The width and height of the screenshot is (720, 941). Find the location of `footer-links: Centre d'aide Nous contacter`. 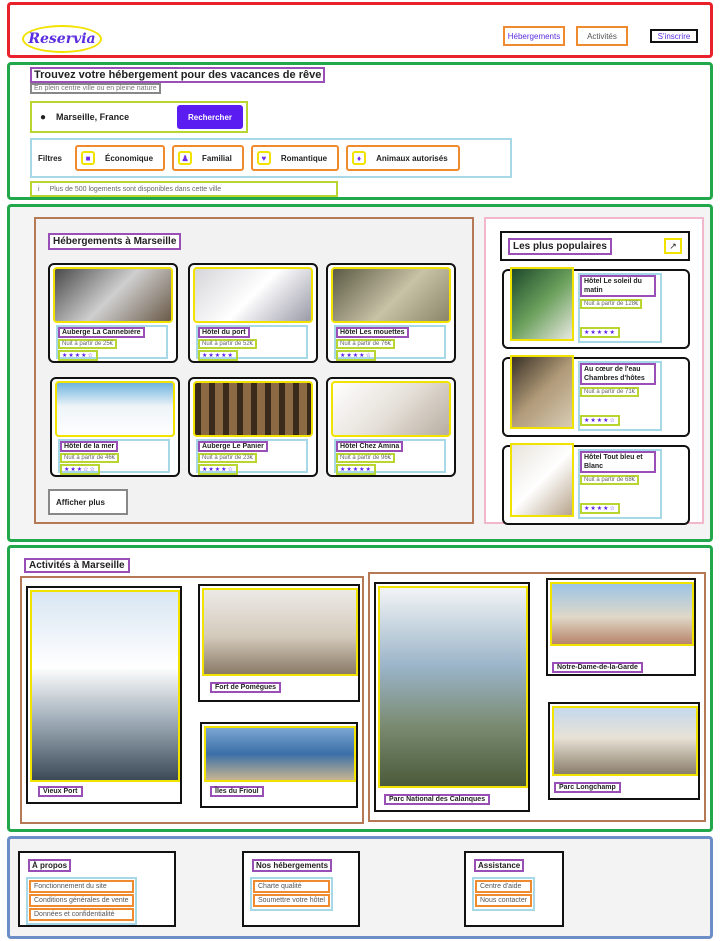

footer-links: Centre d'aide Nous contacter is located at coordinates (504, 894).